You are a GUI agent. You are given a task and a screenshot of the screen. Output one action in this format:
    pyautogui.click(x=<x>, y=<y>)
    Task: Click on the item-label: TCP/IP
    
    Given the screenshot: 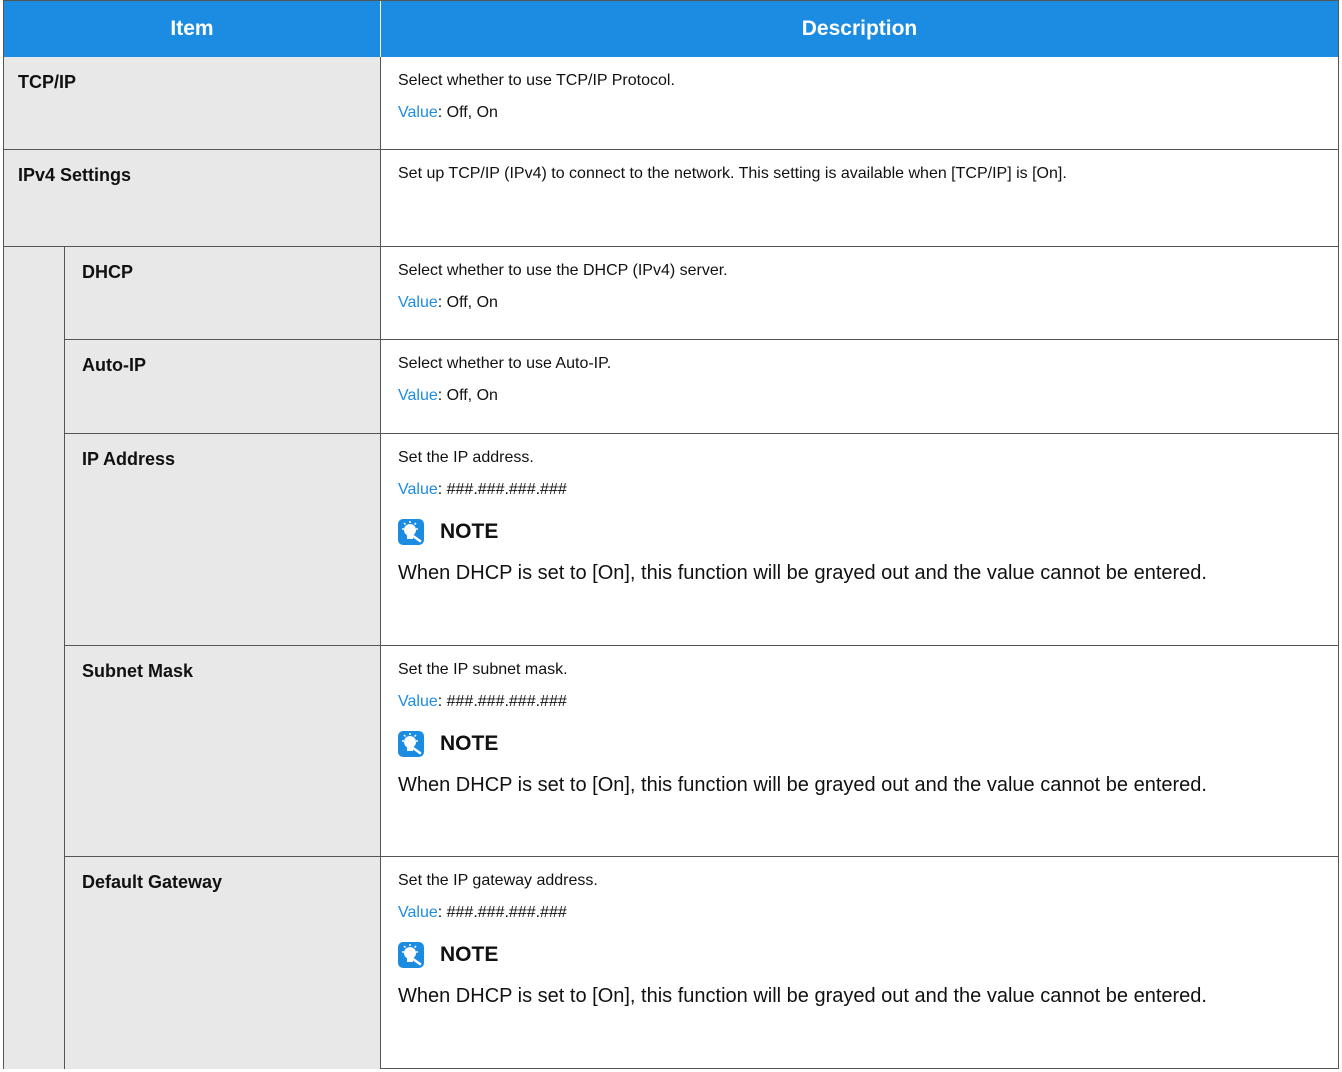 What is the action you would take?
    pyautogui.click(x=47, y=82)
    